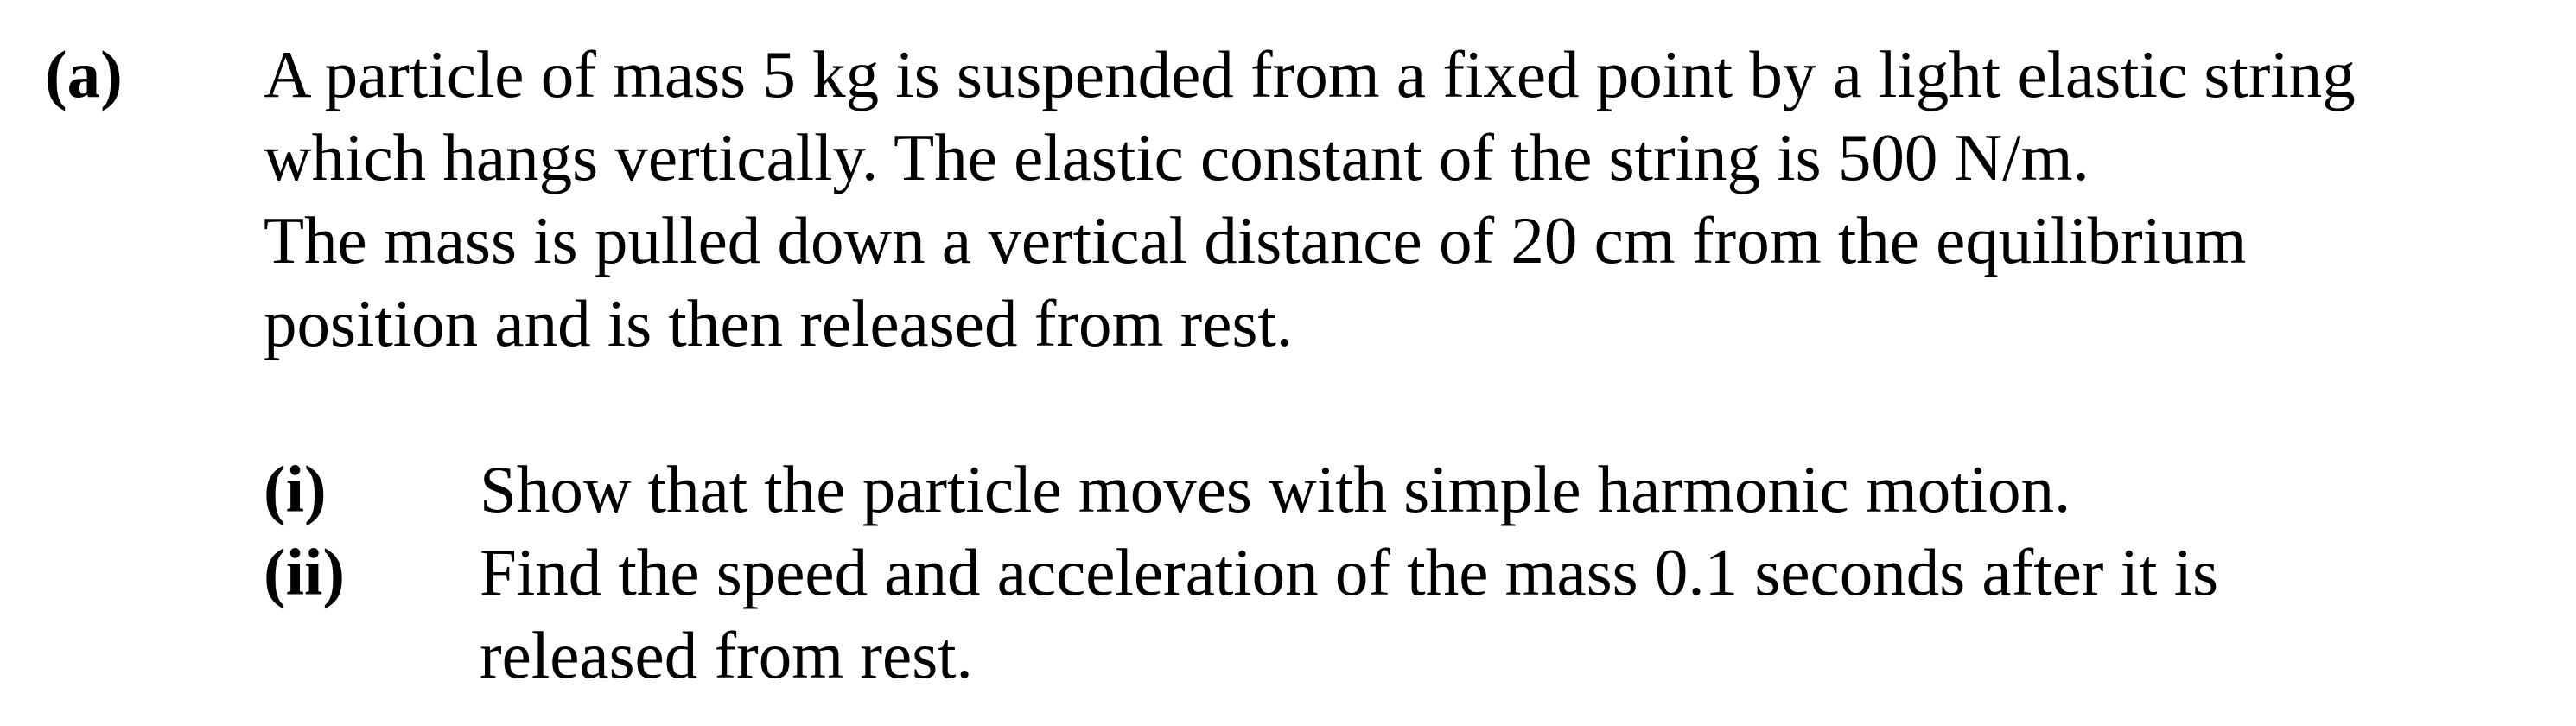 This screenshot has height=726, width=2576. I want to click on part-label: (a), so click(84, 74).